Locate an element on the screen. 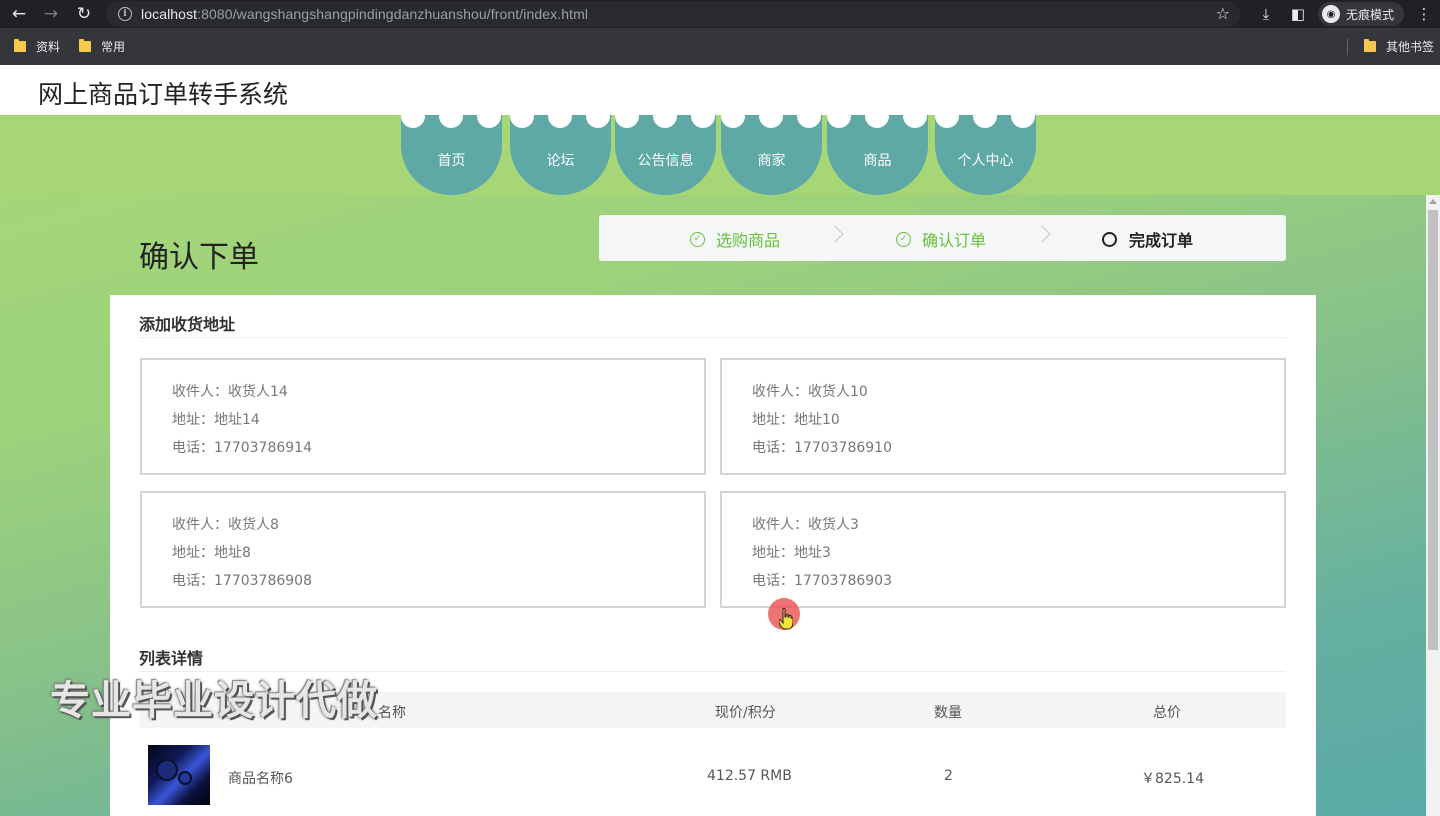  bookmark-label: 资料 is located at coordinates (48, 47).